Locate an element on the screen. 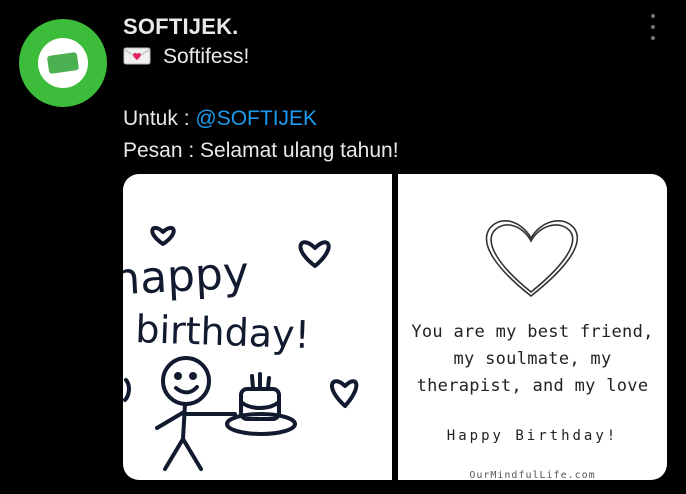 The height and width of the screenshot is (494, 686). card-watermark: OurMindfulLife.com is located at coordinates (532, 475).